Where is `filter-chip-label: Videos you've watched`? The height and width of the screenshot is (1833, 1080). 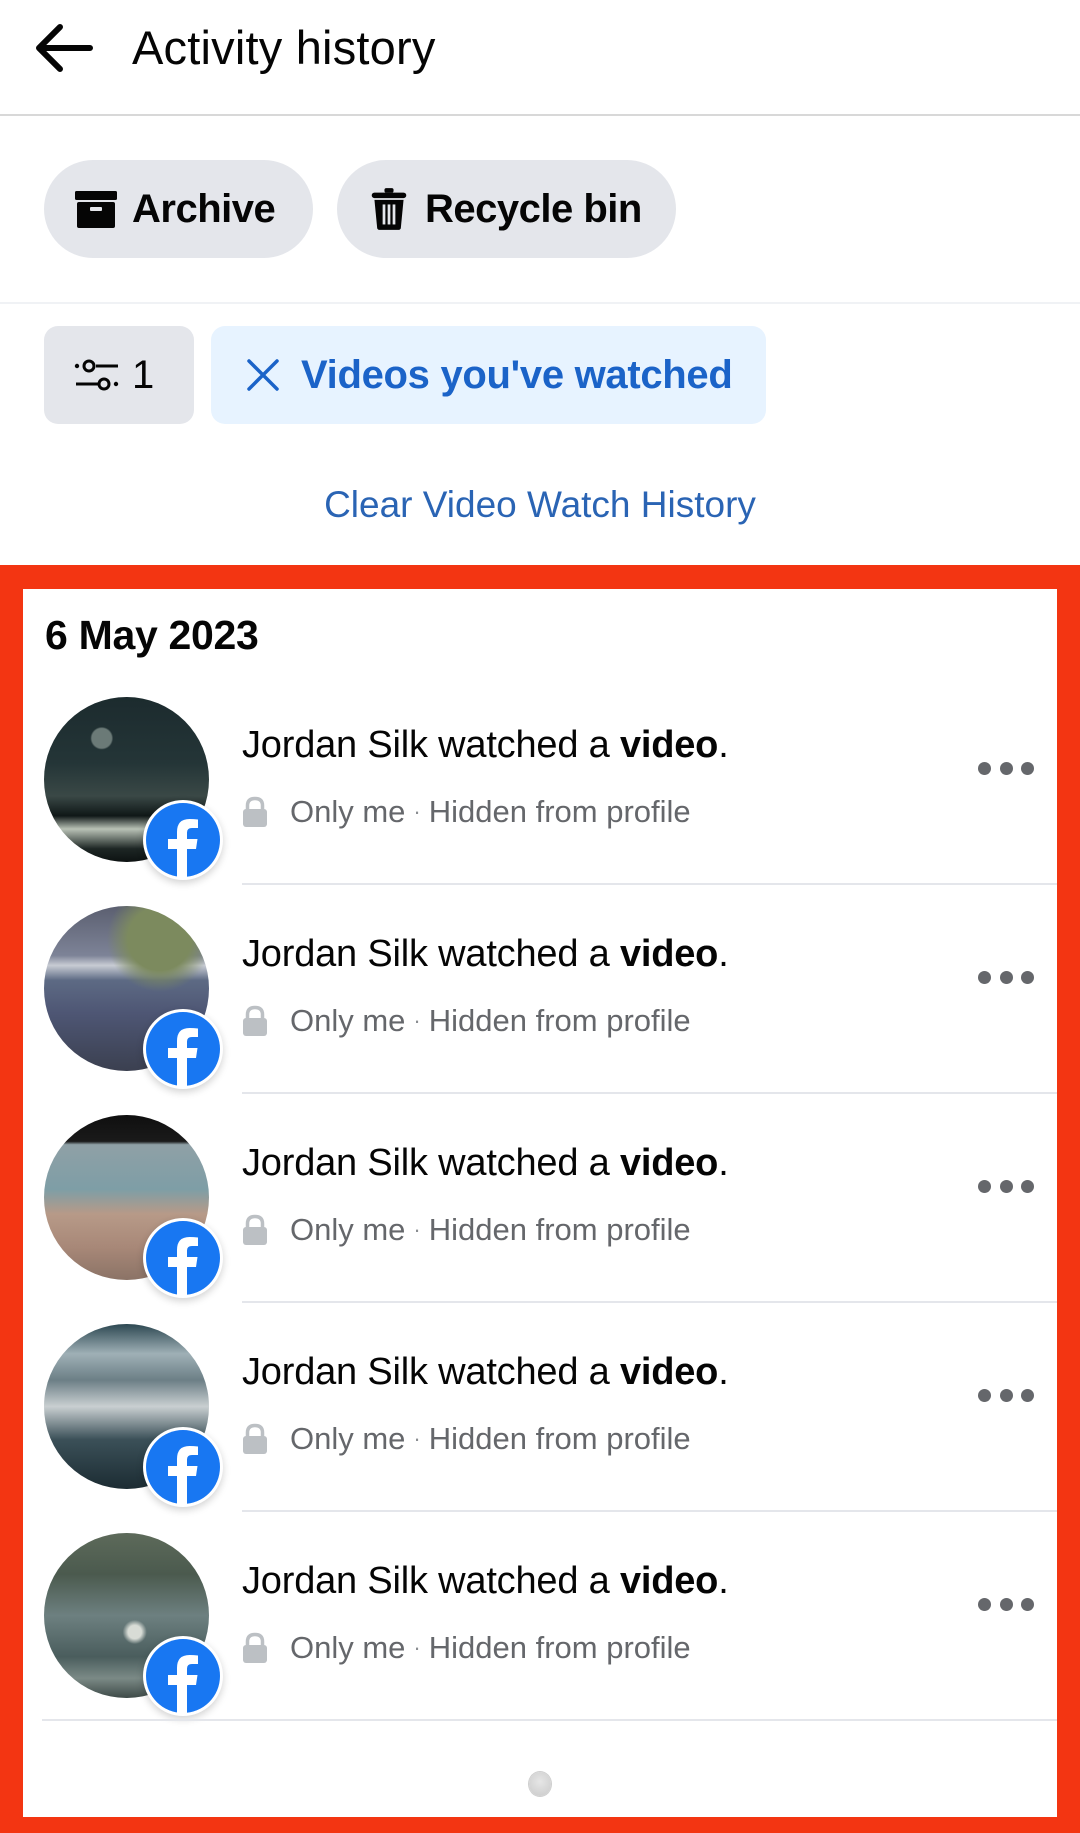 filter-chip-label: Videos you've watched is located at coordinates (517, 374).